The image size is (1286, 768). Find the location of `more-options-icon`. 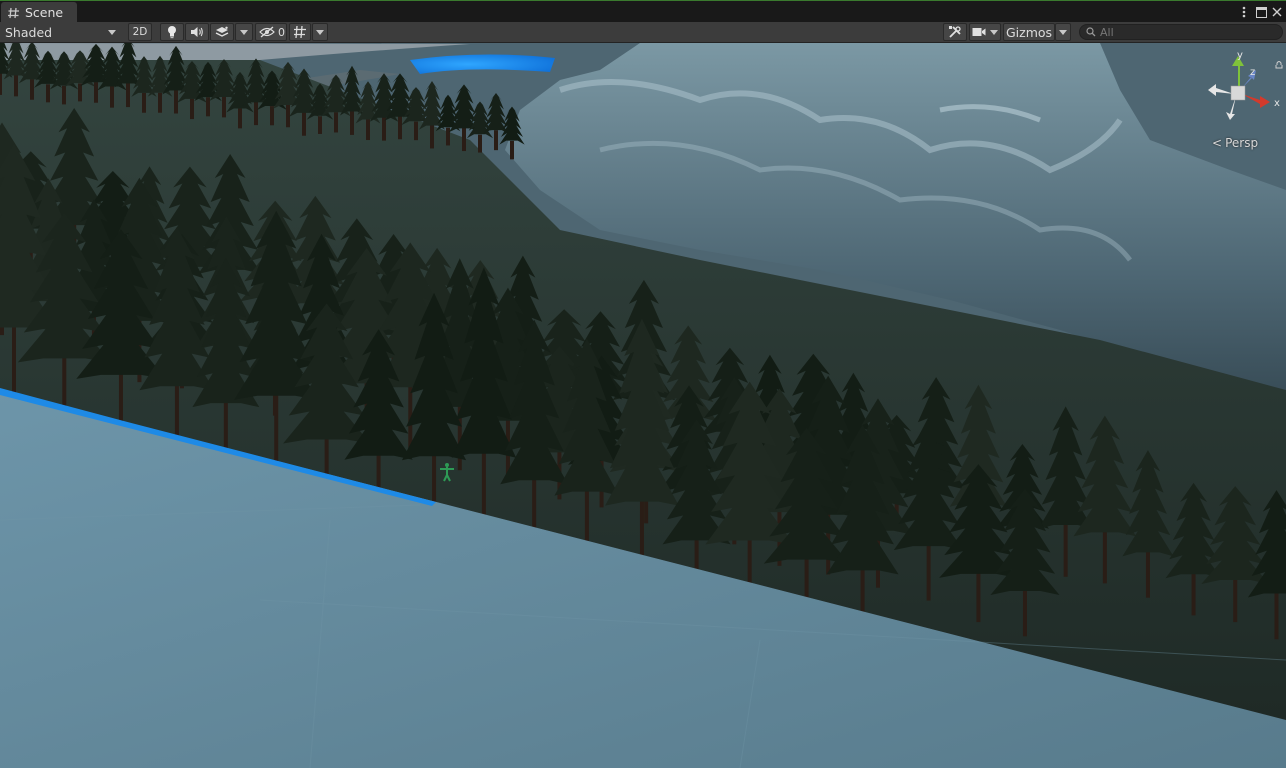

more-options-icon is located at coordinates (1244, 12).